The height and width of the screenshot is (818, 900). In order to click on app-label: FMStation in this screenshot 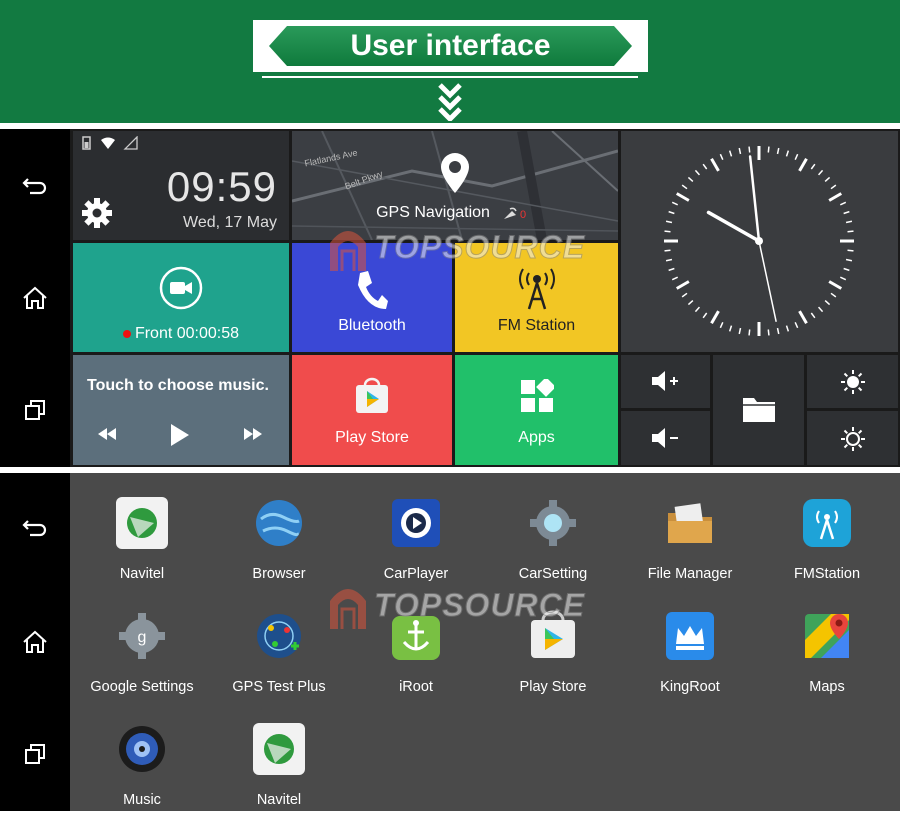, I will do `click(827, 574)`.